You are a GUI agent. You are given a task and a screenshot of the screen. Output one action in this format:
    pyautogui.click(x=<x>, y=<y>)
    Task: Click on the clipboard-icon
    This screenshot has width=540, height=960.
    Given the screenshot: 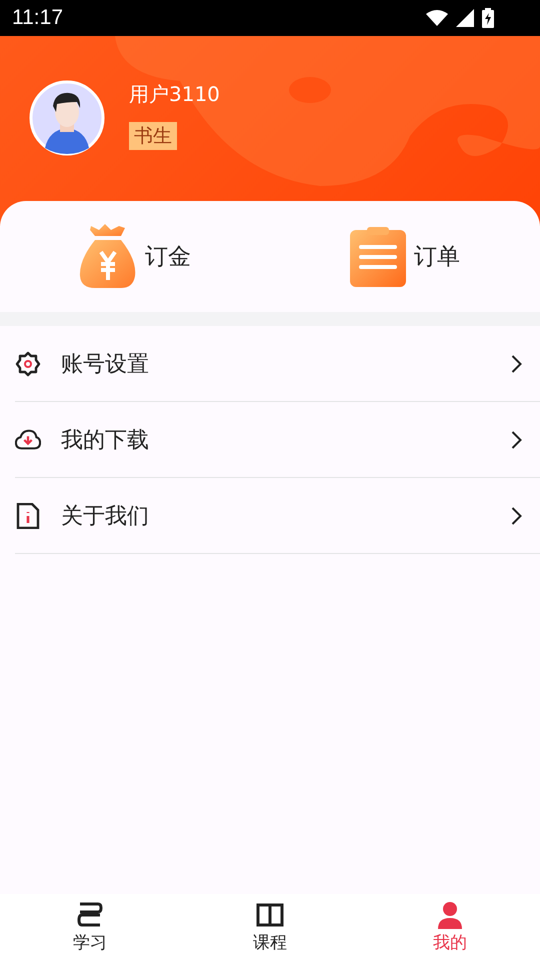 What is the action you would take?
    pyautogui.click(x=378, y=256)
    